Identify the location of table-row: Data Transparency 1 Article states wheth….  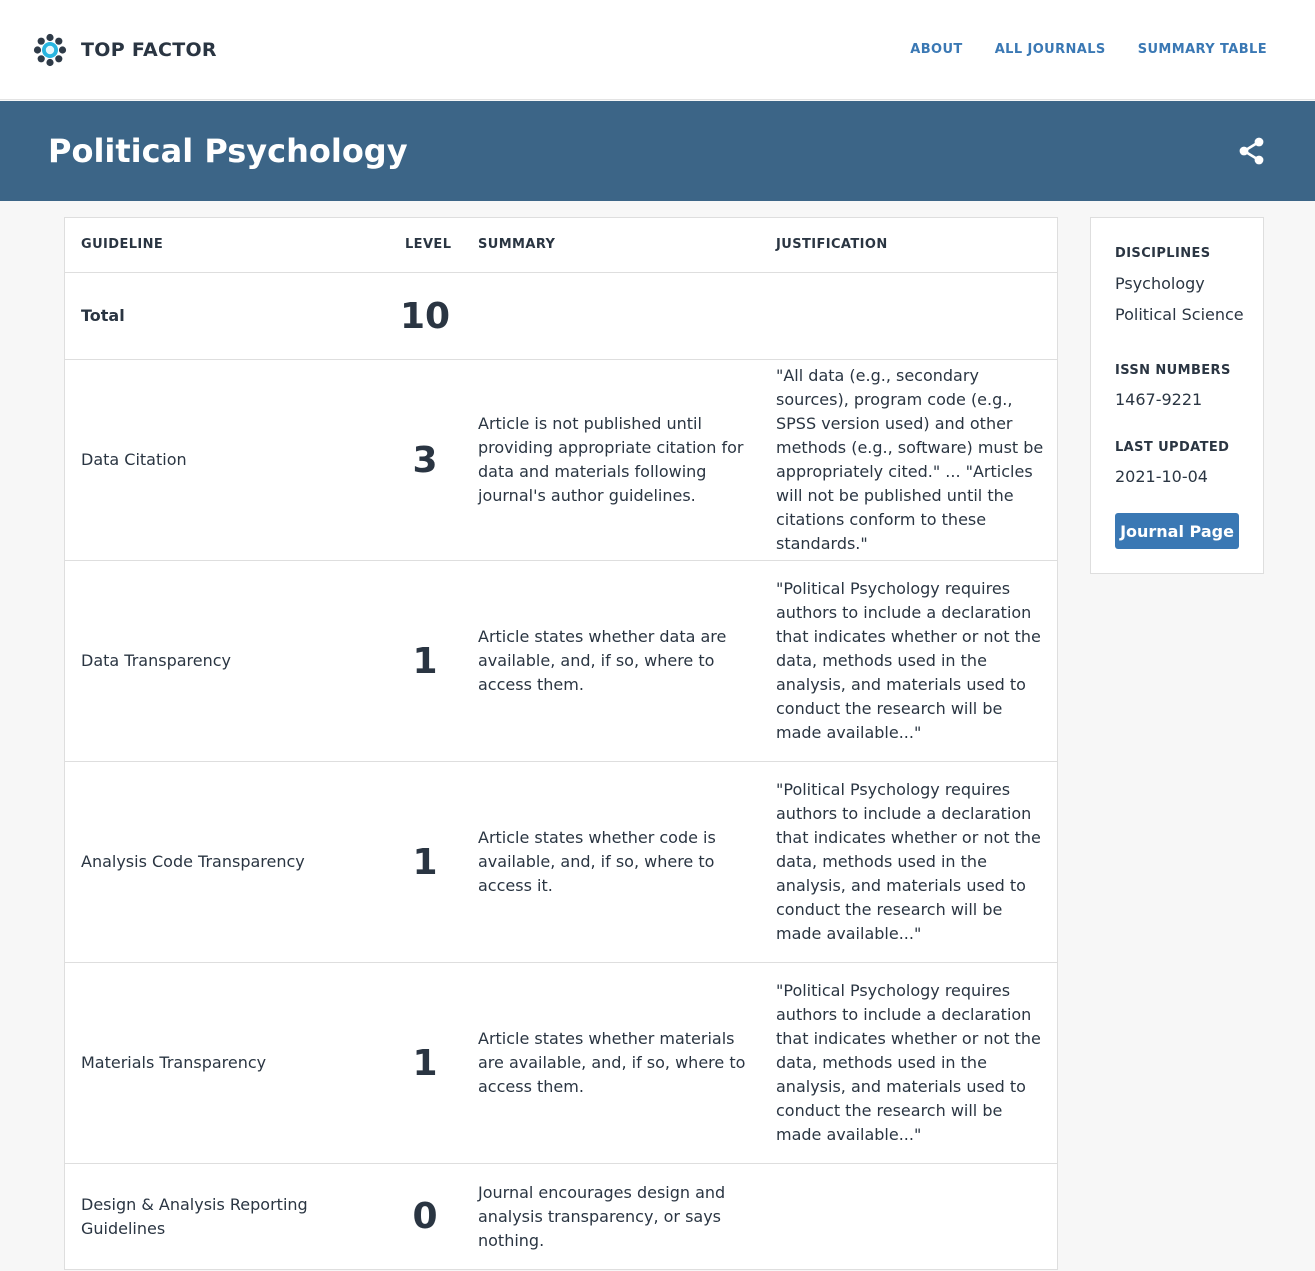
(561, 661).